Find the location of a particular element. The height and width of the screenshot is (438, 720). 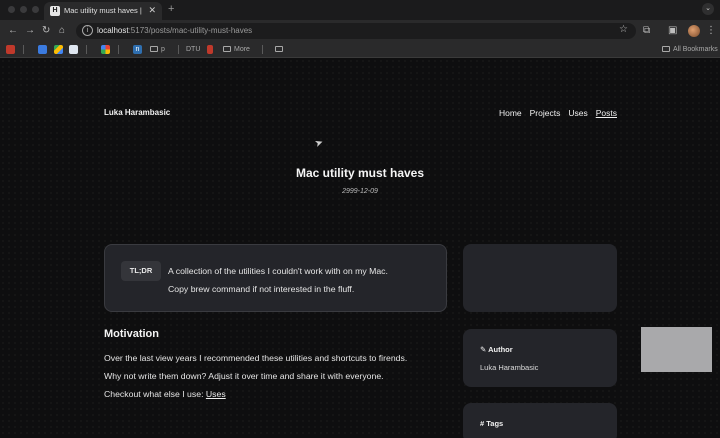

nav-uses: Uses is located at coordinates (577, 113).